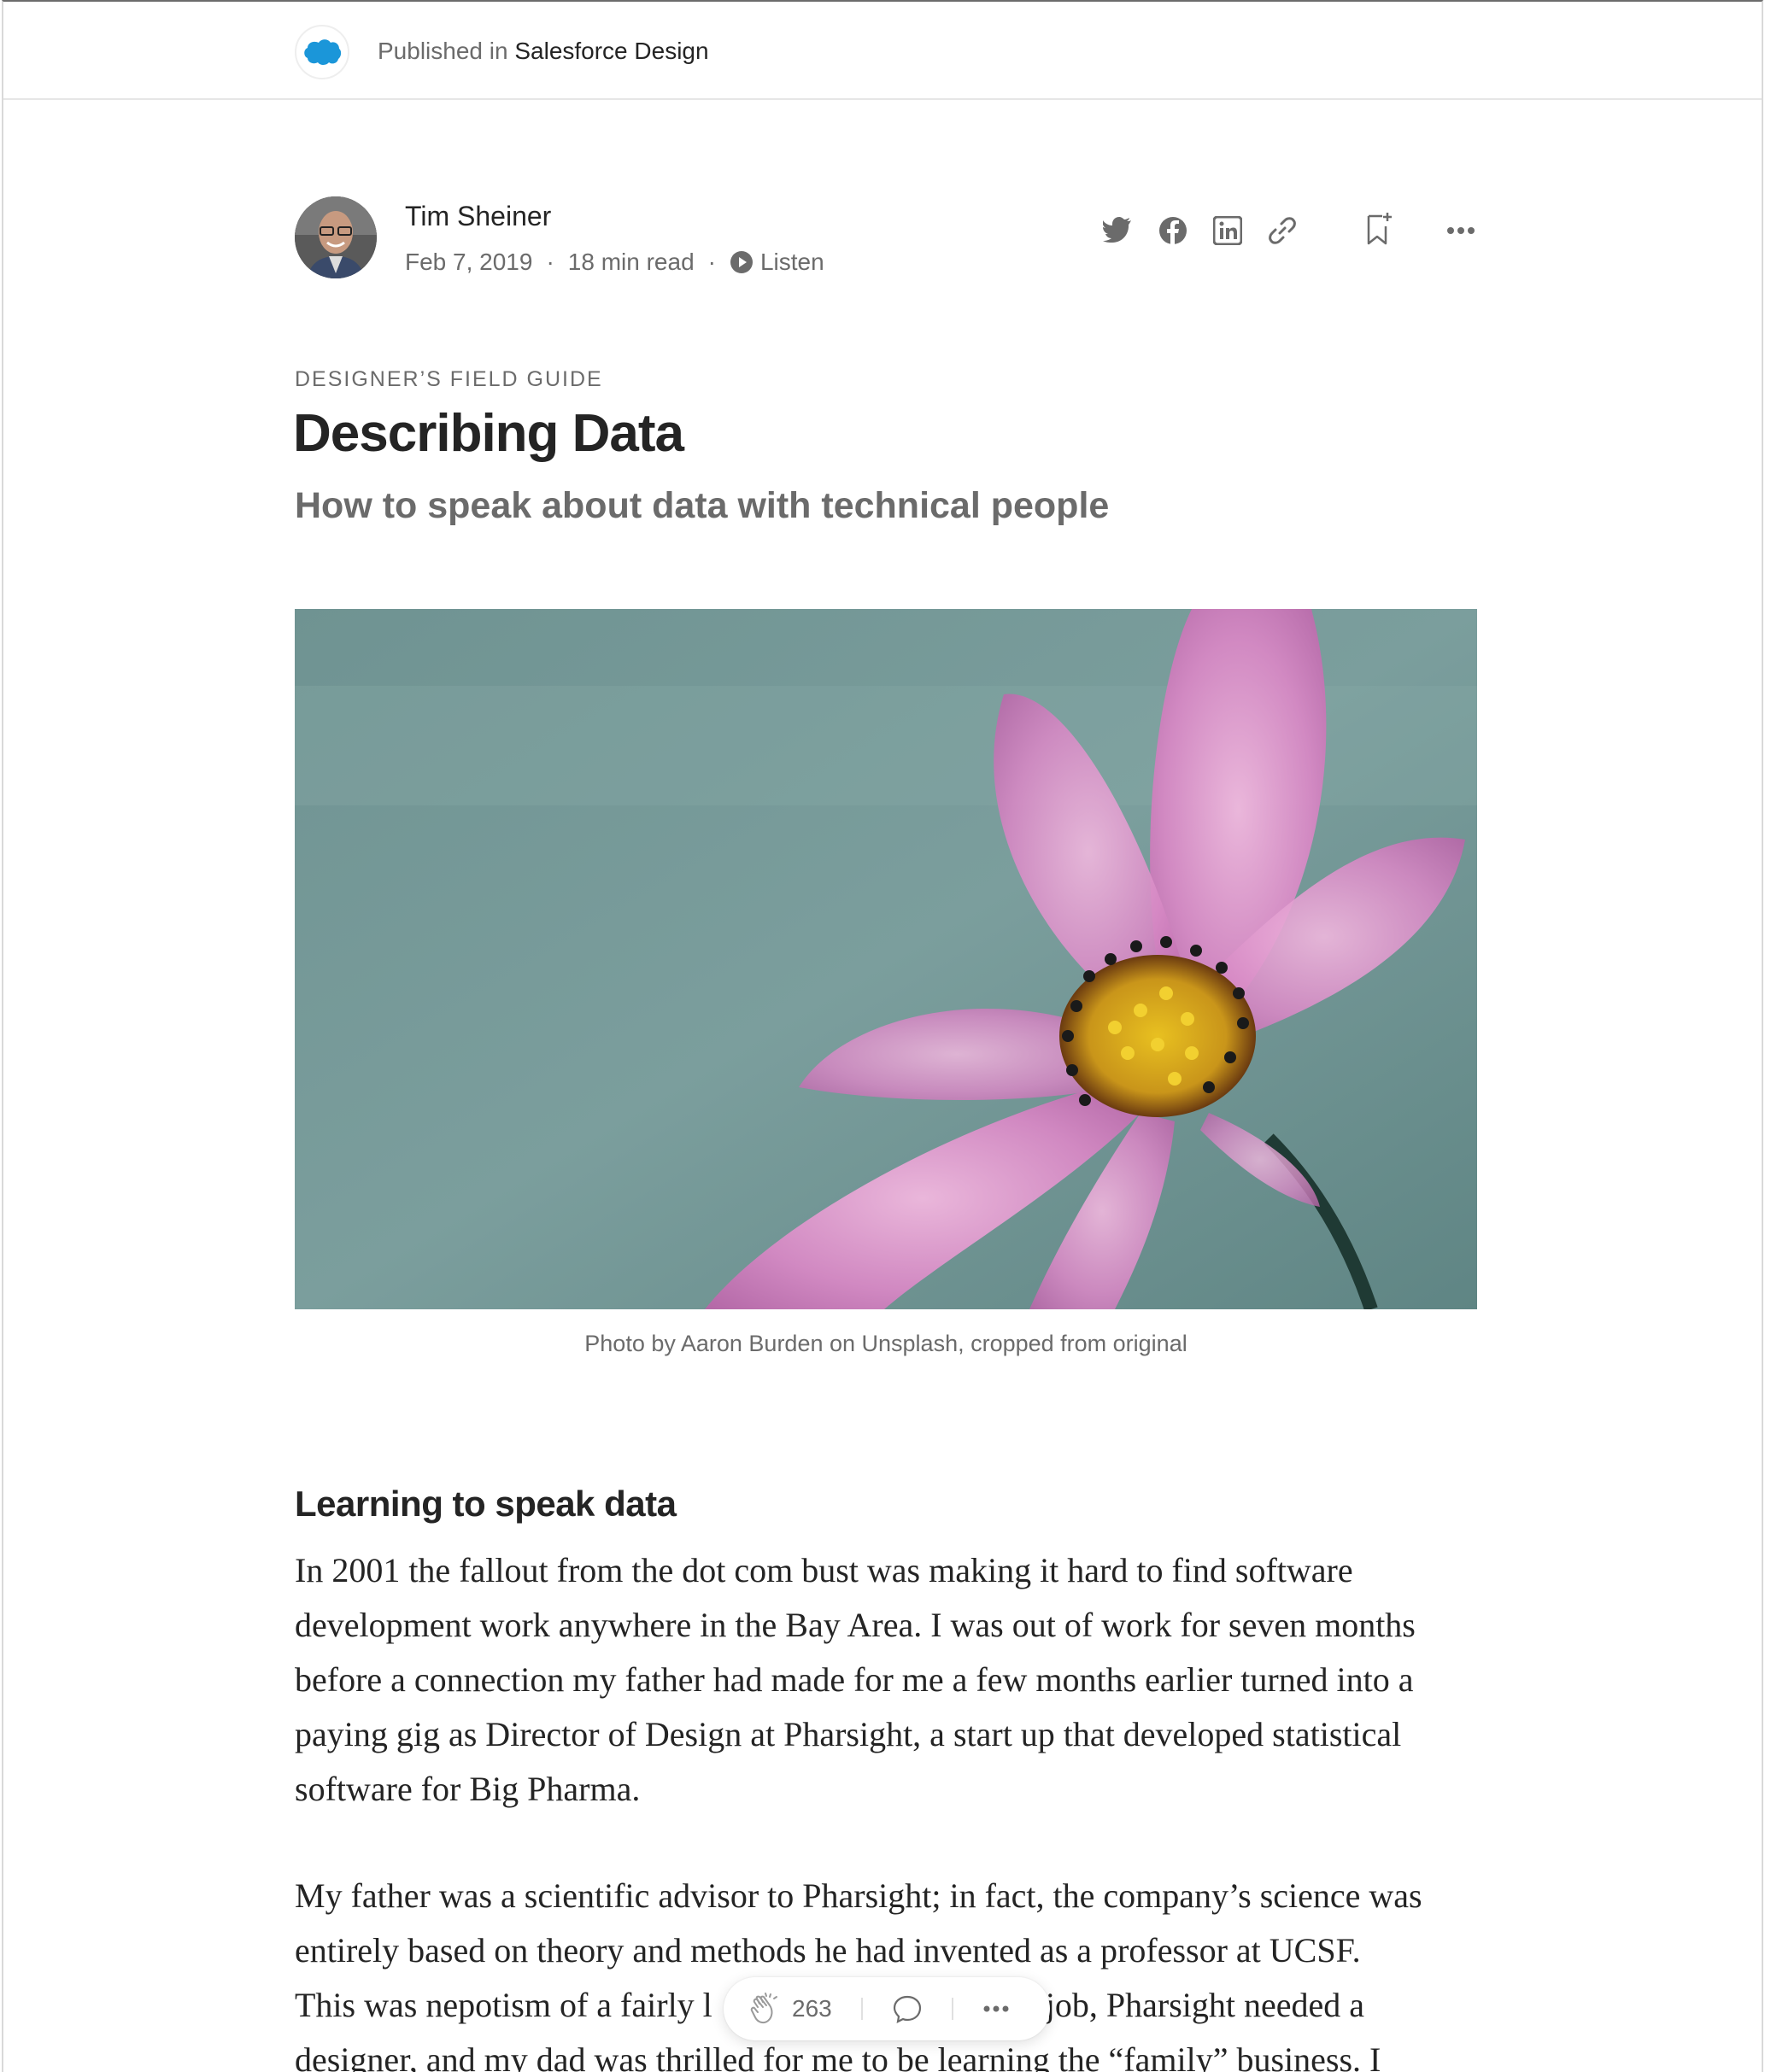  Describe the element at coordinates (887, 2008) in the screenshot. I see `floating-action-bar: 263` at that location.